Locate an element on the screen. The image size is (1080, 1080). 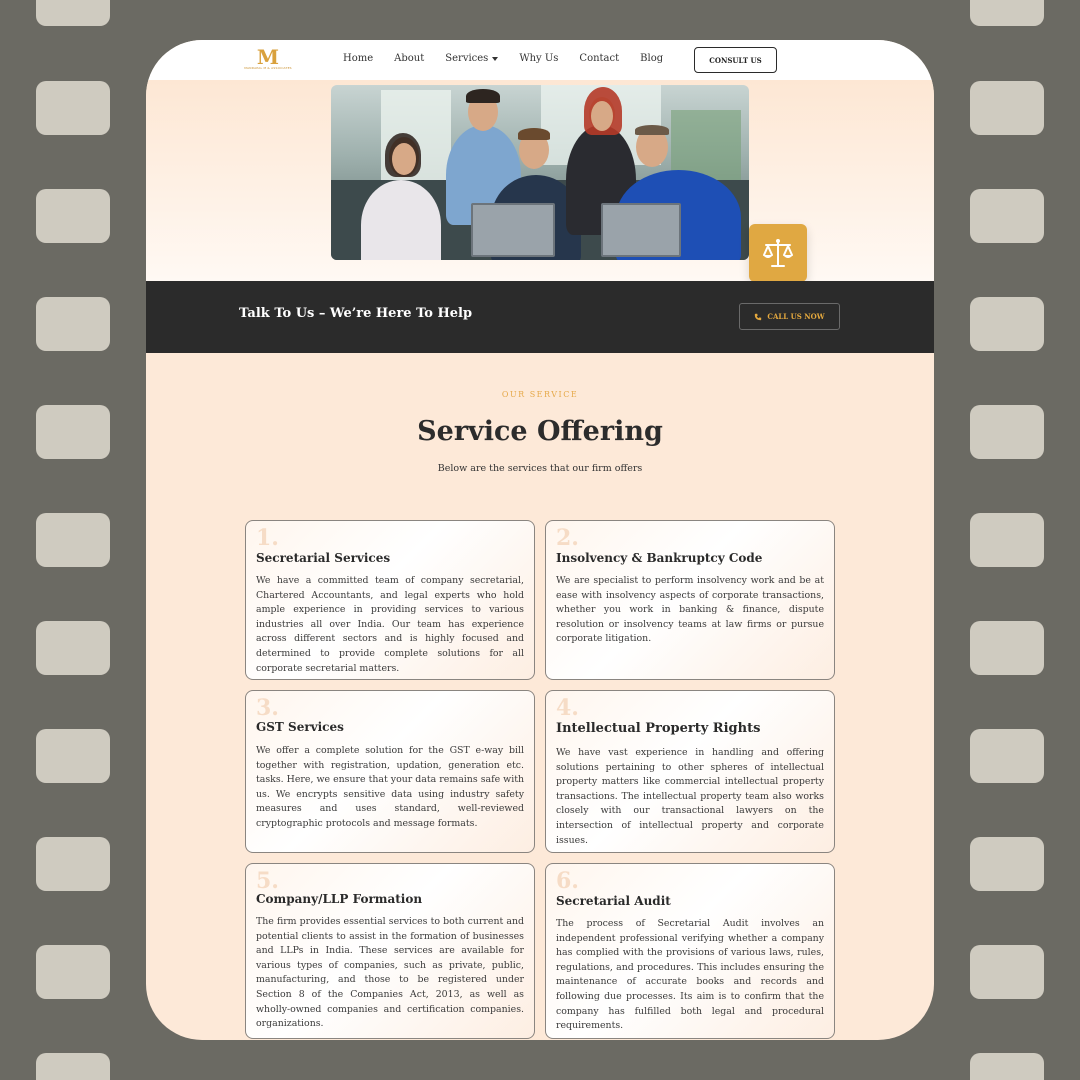
nav-blog: Blog is located at coordinates (651, 58).